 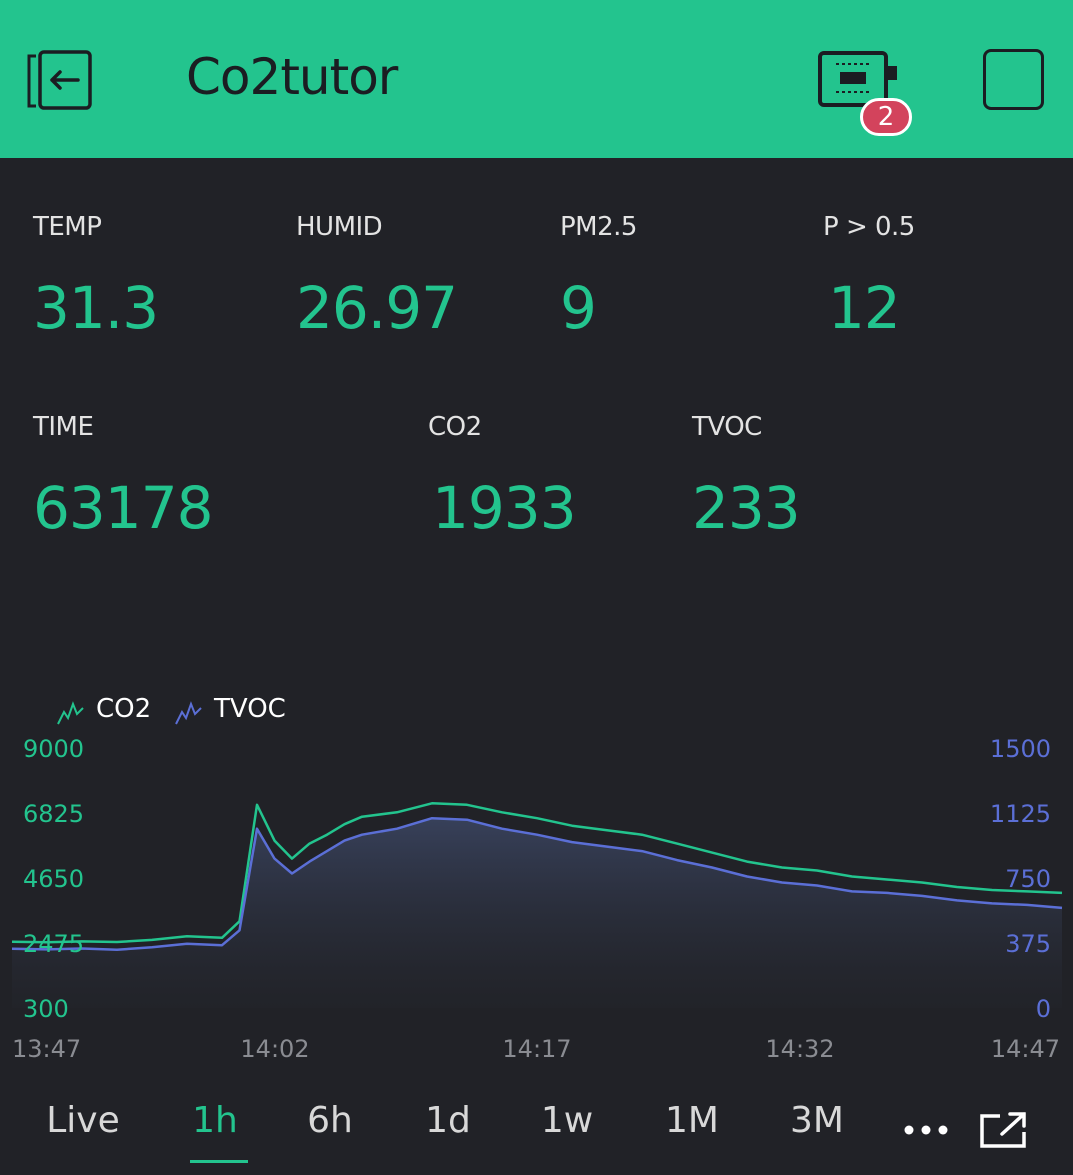 I want to click on widget-label: HUMID, so click(x=339, y=227).